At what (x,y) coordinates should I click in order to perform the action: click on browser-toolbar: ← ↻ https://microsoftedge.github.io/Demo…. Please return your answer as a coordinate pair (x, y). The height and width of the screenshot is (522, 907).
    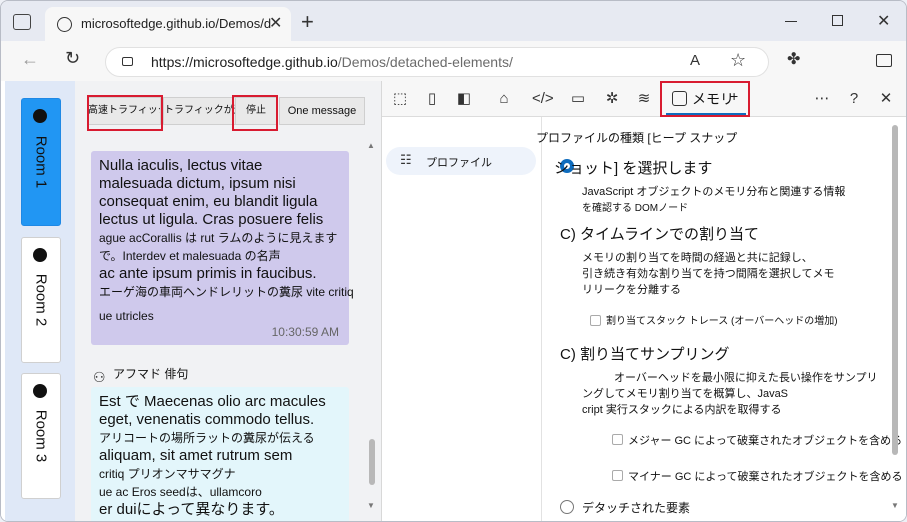
    Looking at the image, I should click on (453, 61).